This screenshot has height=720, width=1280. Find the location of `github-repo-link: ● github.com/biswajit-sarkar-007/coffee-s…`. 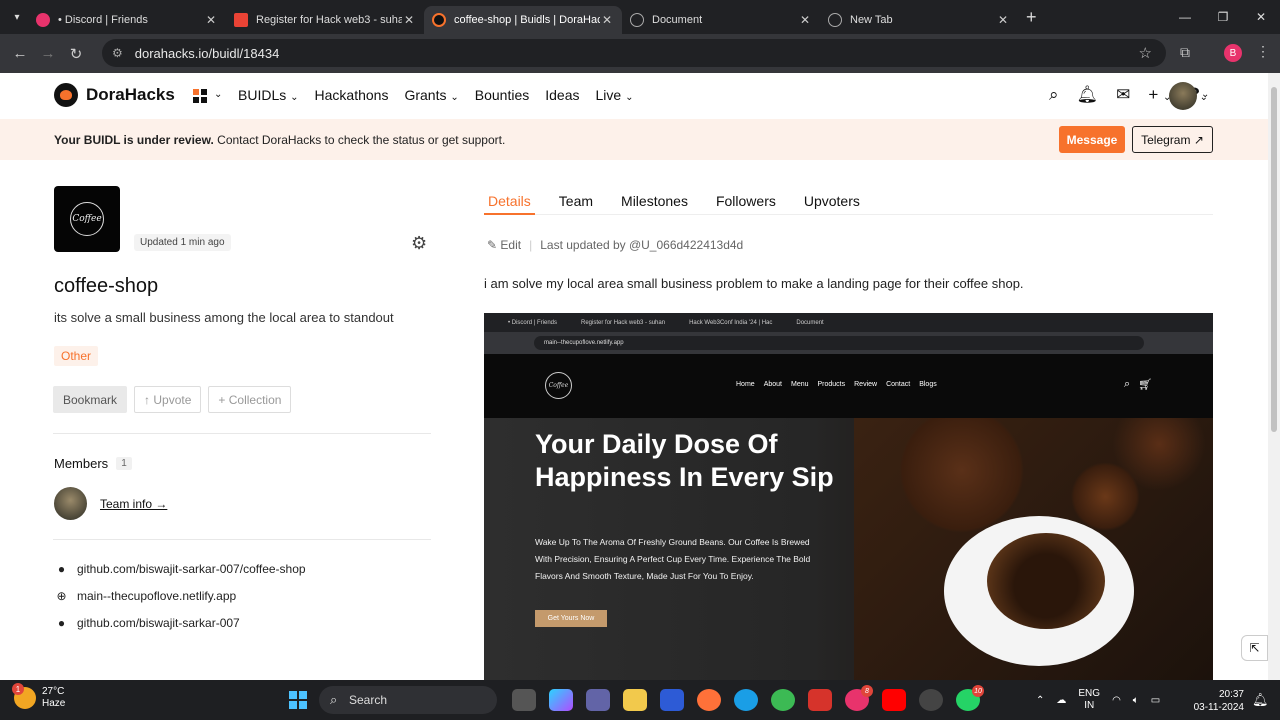

github-repo-link: ● github.com/biswajit-sarkar-007/coffee-s… is located at coordinates (180, 568).